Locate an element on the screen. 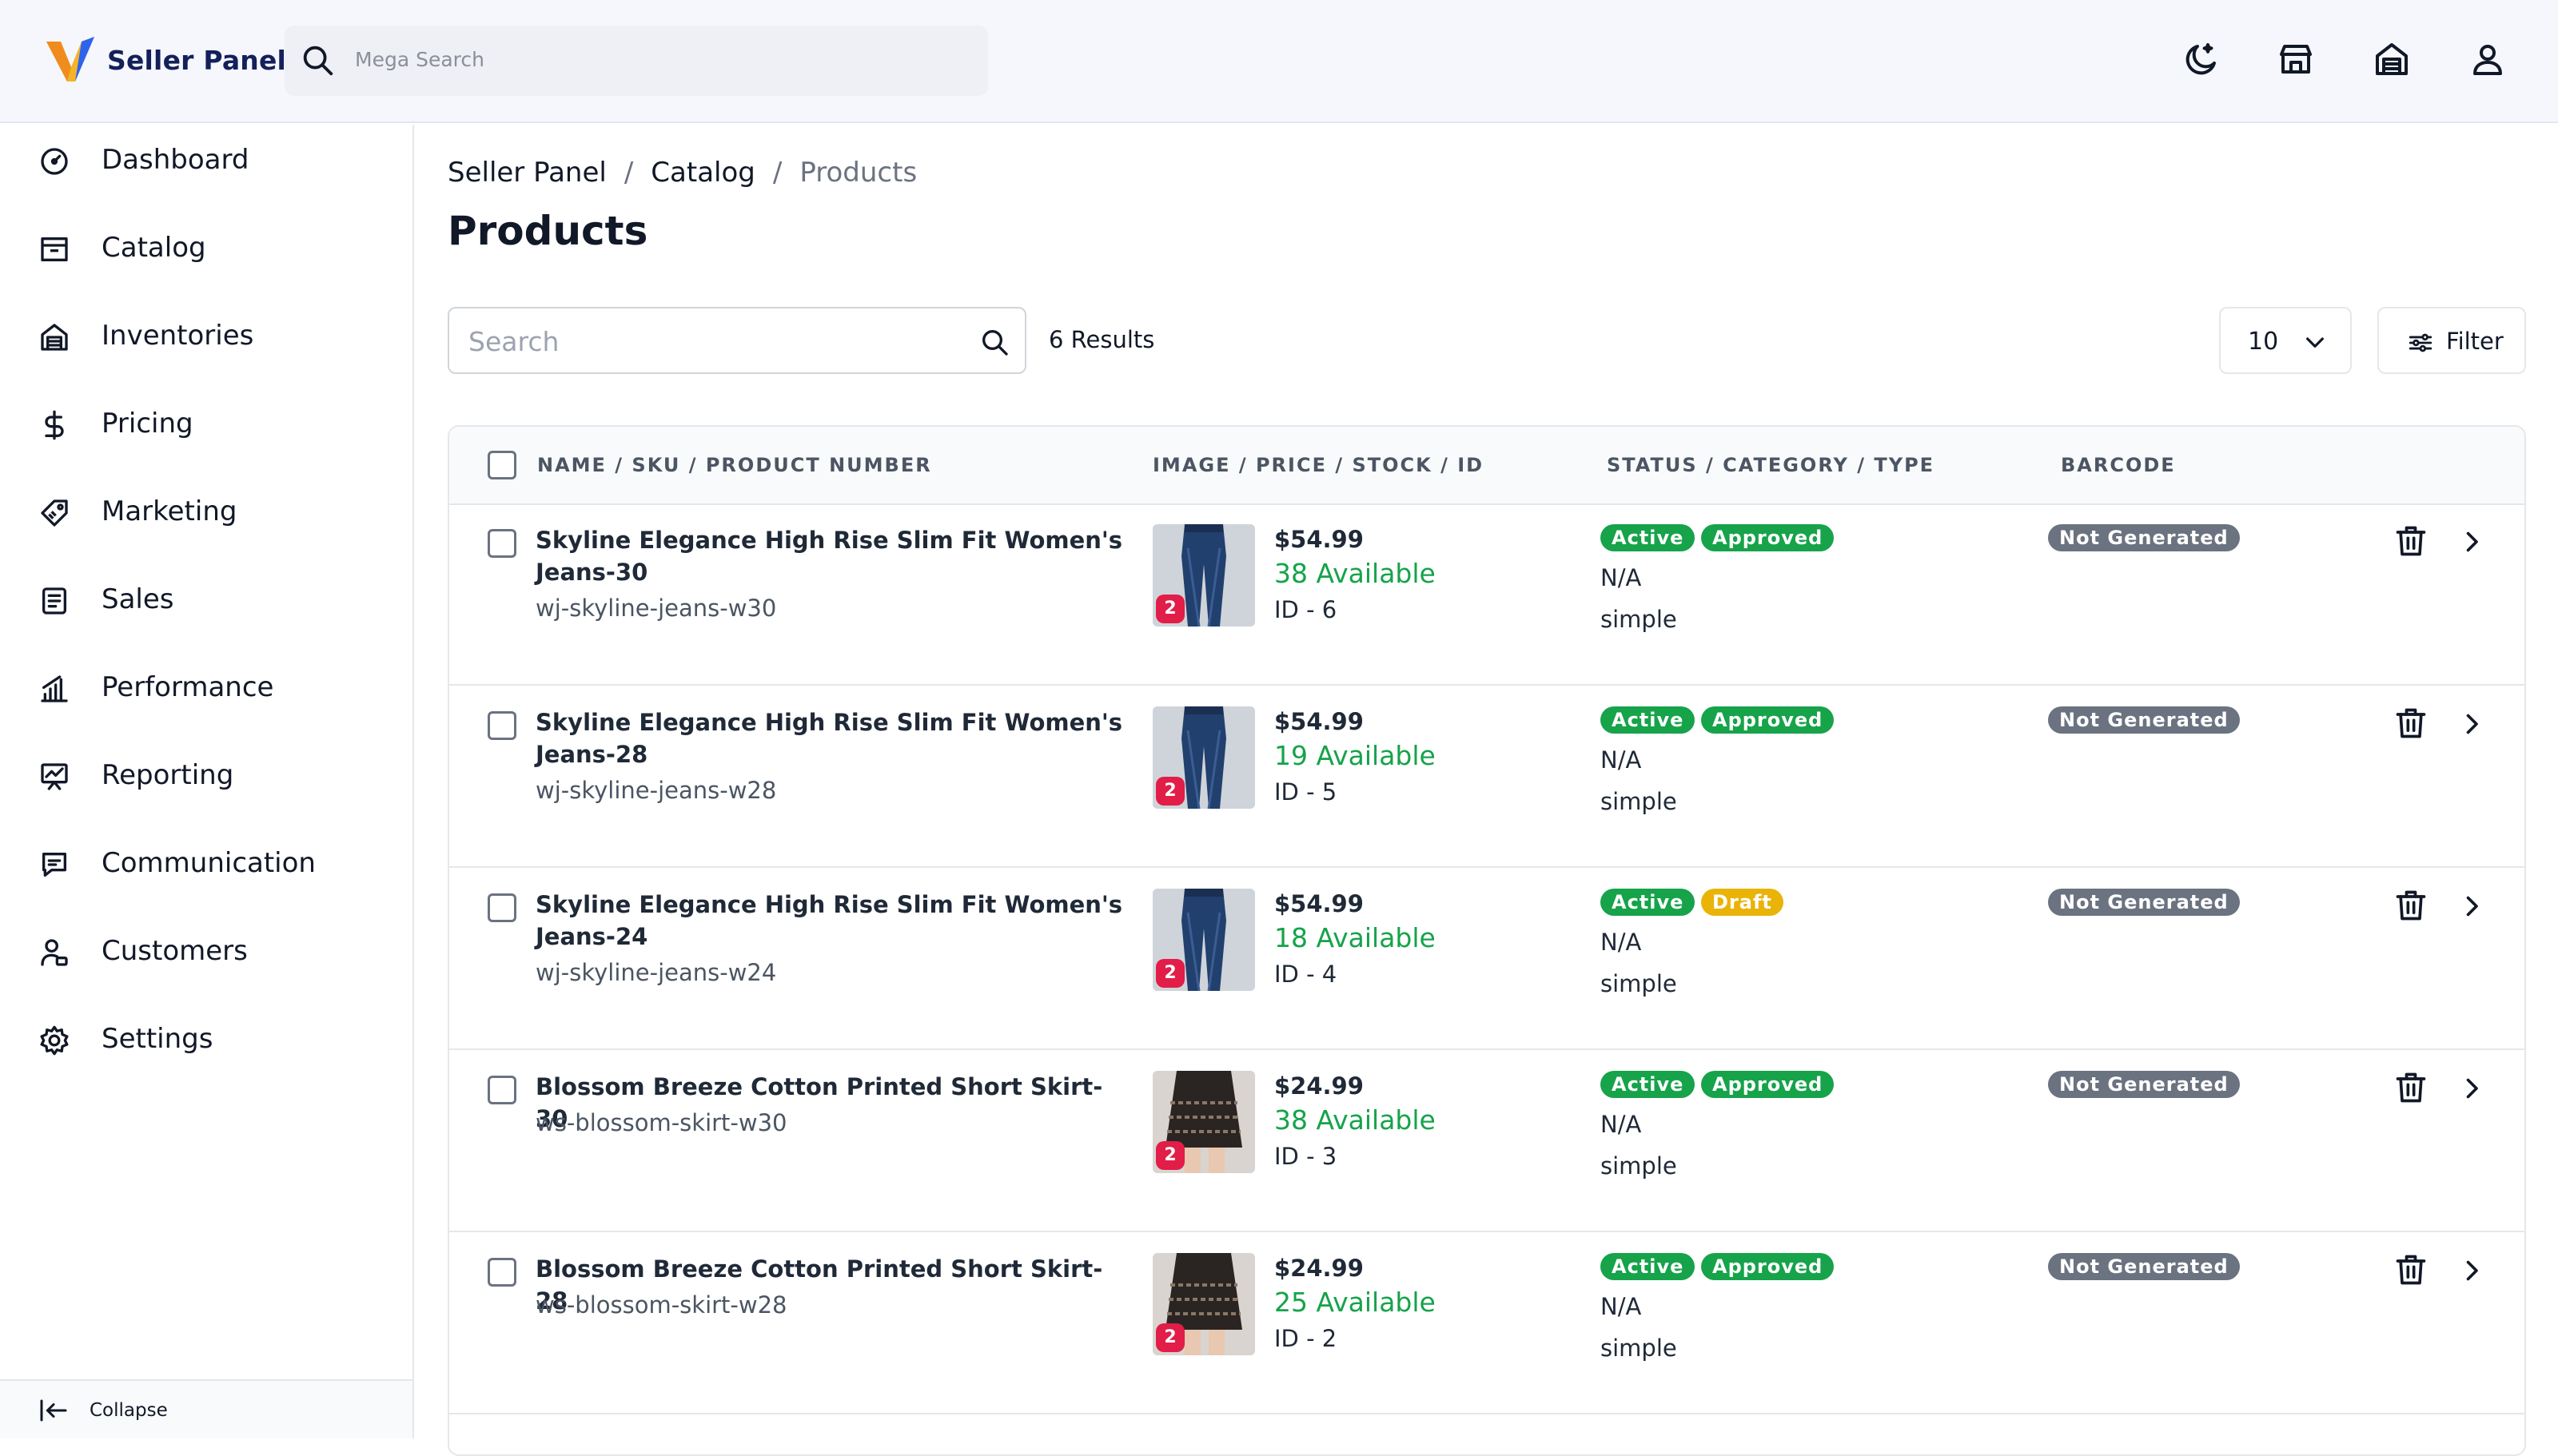 The image size is (2558, 1456). column-header-name: NAME / SKU / PRODUCT NUMBER is located at coordinates (734, 465).